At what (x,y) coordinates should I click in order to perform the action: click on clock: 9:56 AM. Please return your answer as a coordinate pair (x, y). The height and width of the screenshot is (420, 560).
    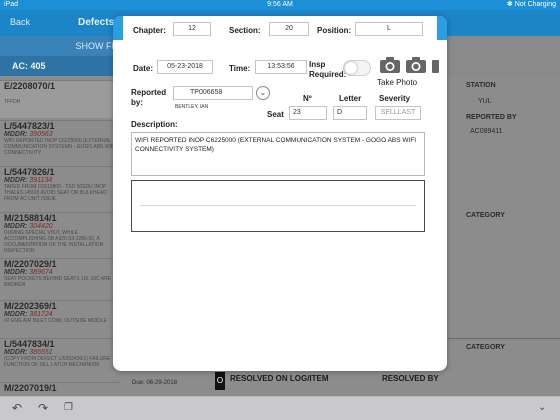
    Looking at the image, I should click on (280, 4).